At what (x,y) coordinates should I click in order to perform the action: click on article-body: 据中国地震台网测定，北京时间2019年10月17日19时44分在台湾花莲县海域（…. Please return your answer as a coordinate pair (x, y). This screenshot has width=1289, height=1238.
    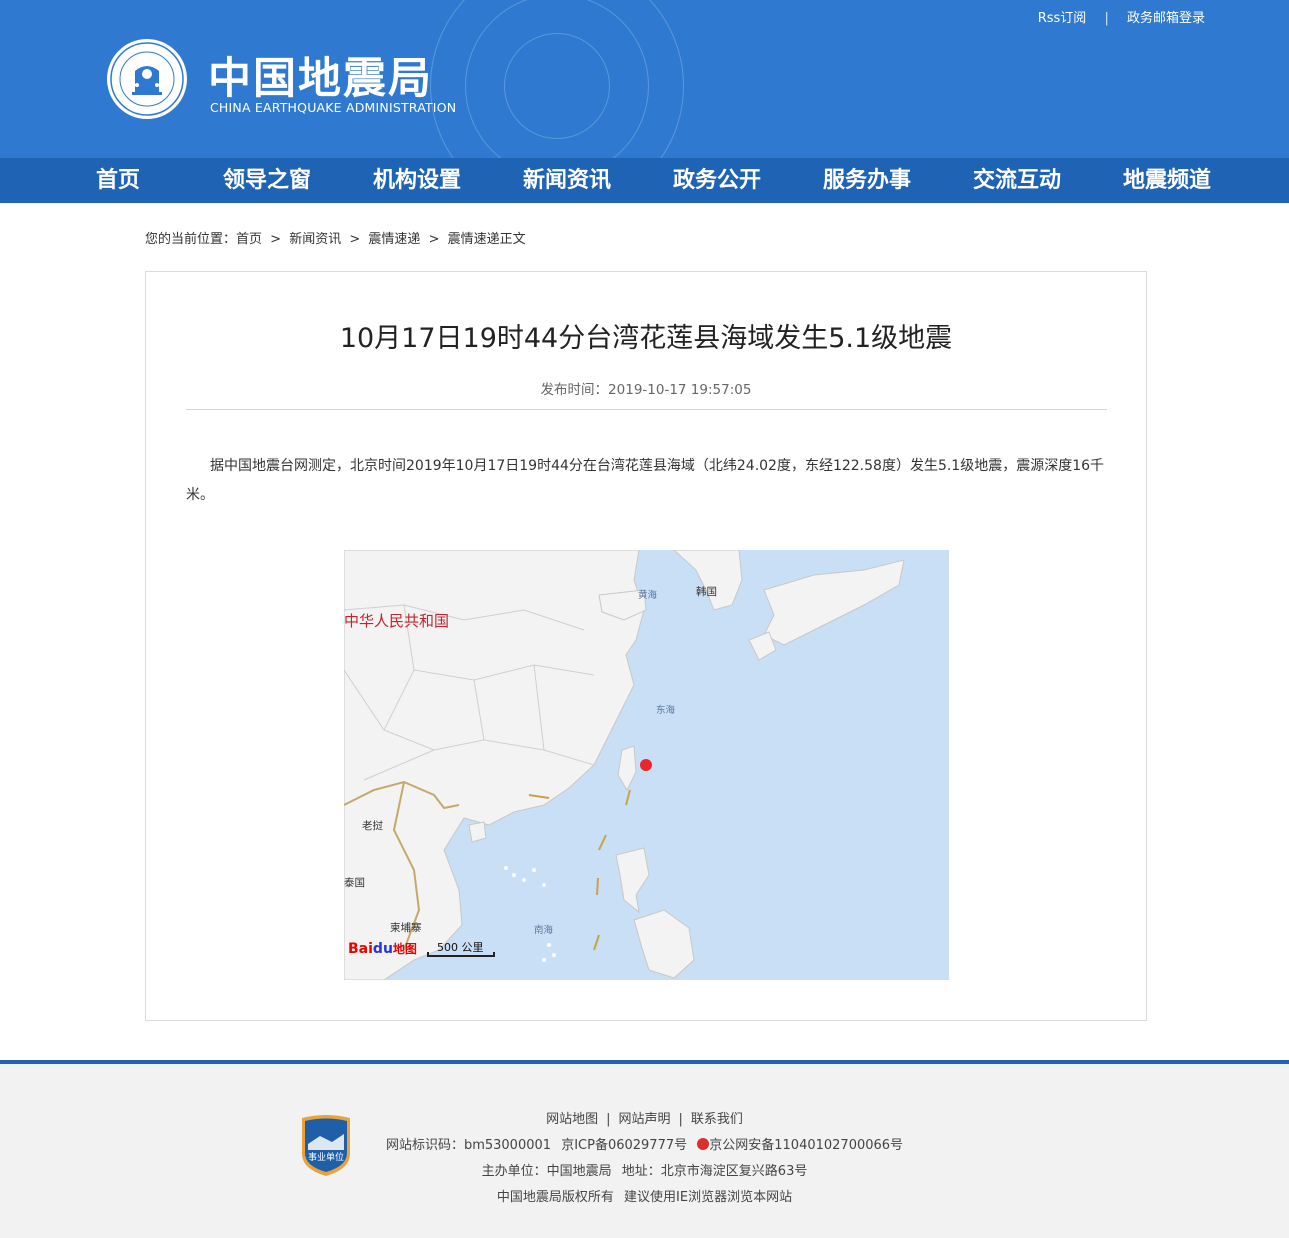
    Looking at the image, I should click on (645, 480).